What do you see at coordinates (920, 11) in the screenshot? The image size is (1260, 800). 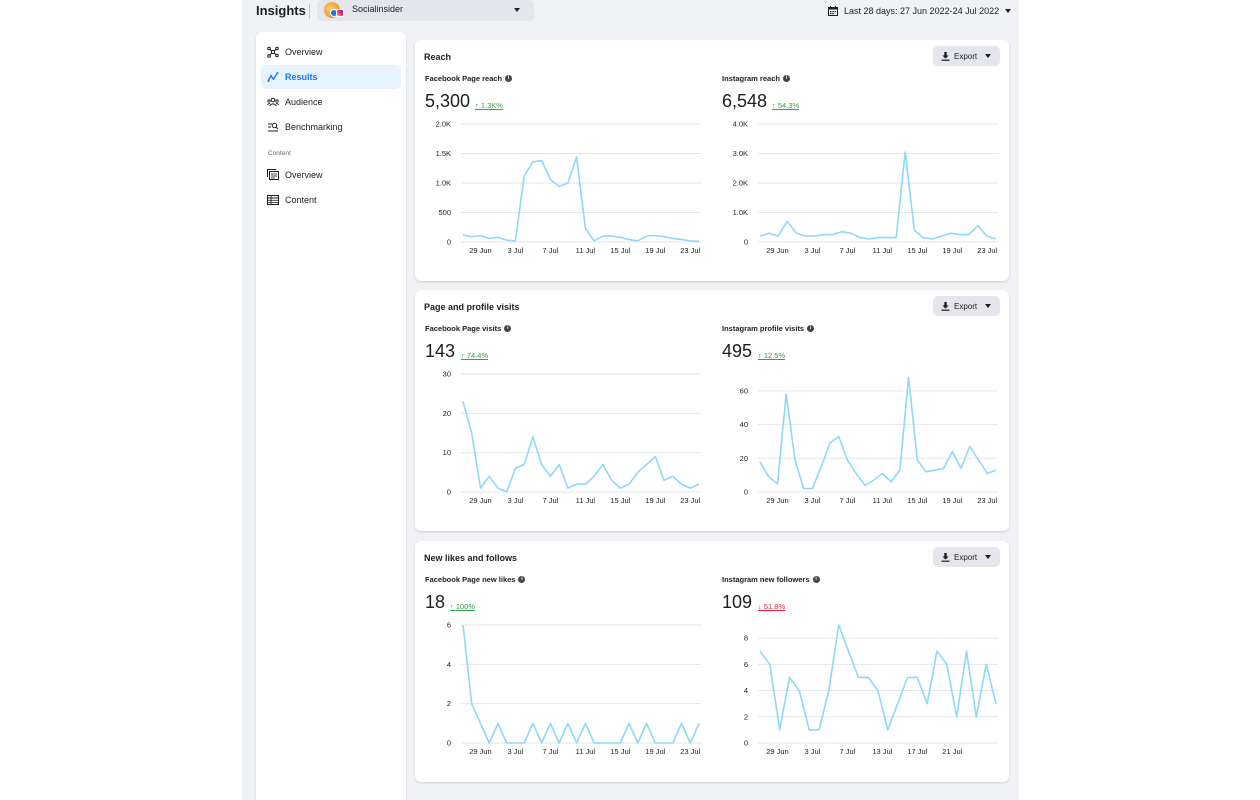 I see `date-range-picker: Last 28 days: 27 Jun 2022-24 Jul 2022` at bounding box center [920, 11].